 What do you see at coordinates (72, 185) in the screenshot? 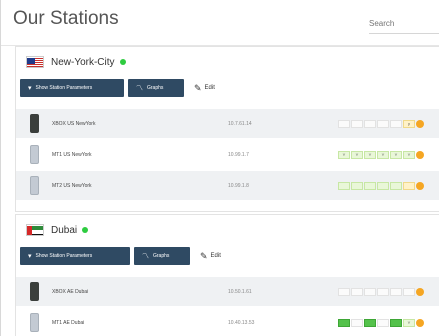
I see `station-name: MT2 US NewYork` at bounding box center [72, 185].